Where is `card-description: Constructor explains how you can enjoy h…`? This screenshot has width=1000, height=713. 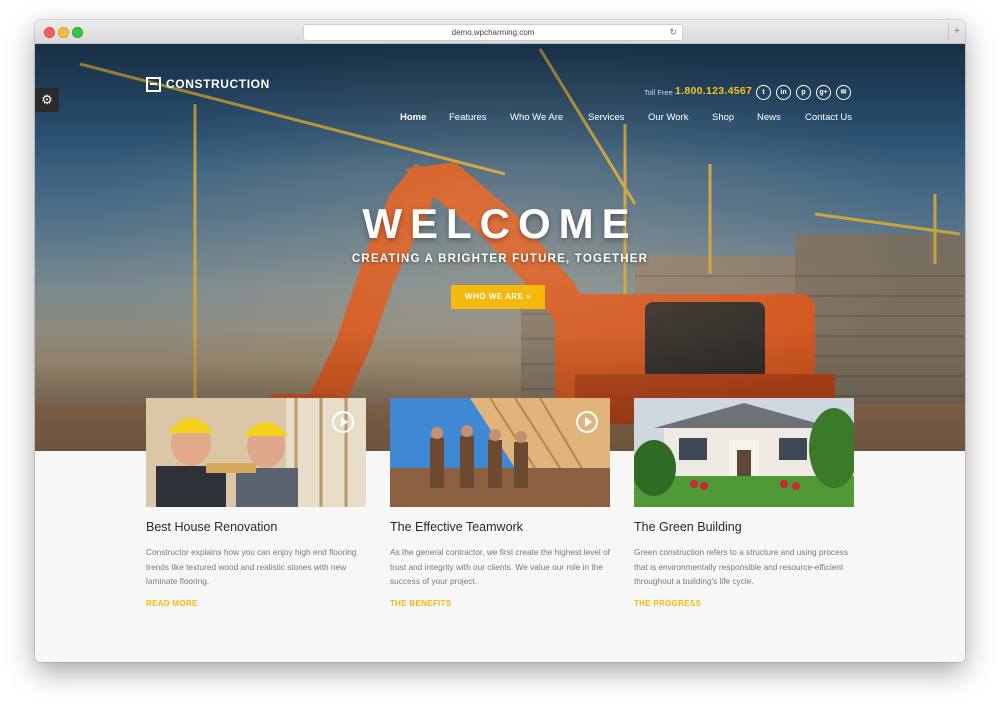
card-description: Constructor explains how you can enjoy h… is located at coordinates (251, 566).